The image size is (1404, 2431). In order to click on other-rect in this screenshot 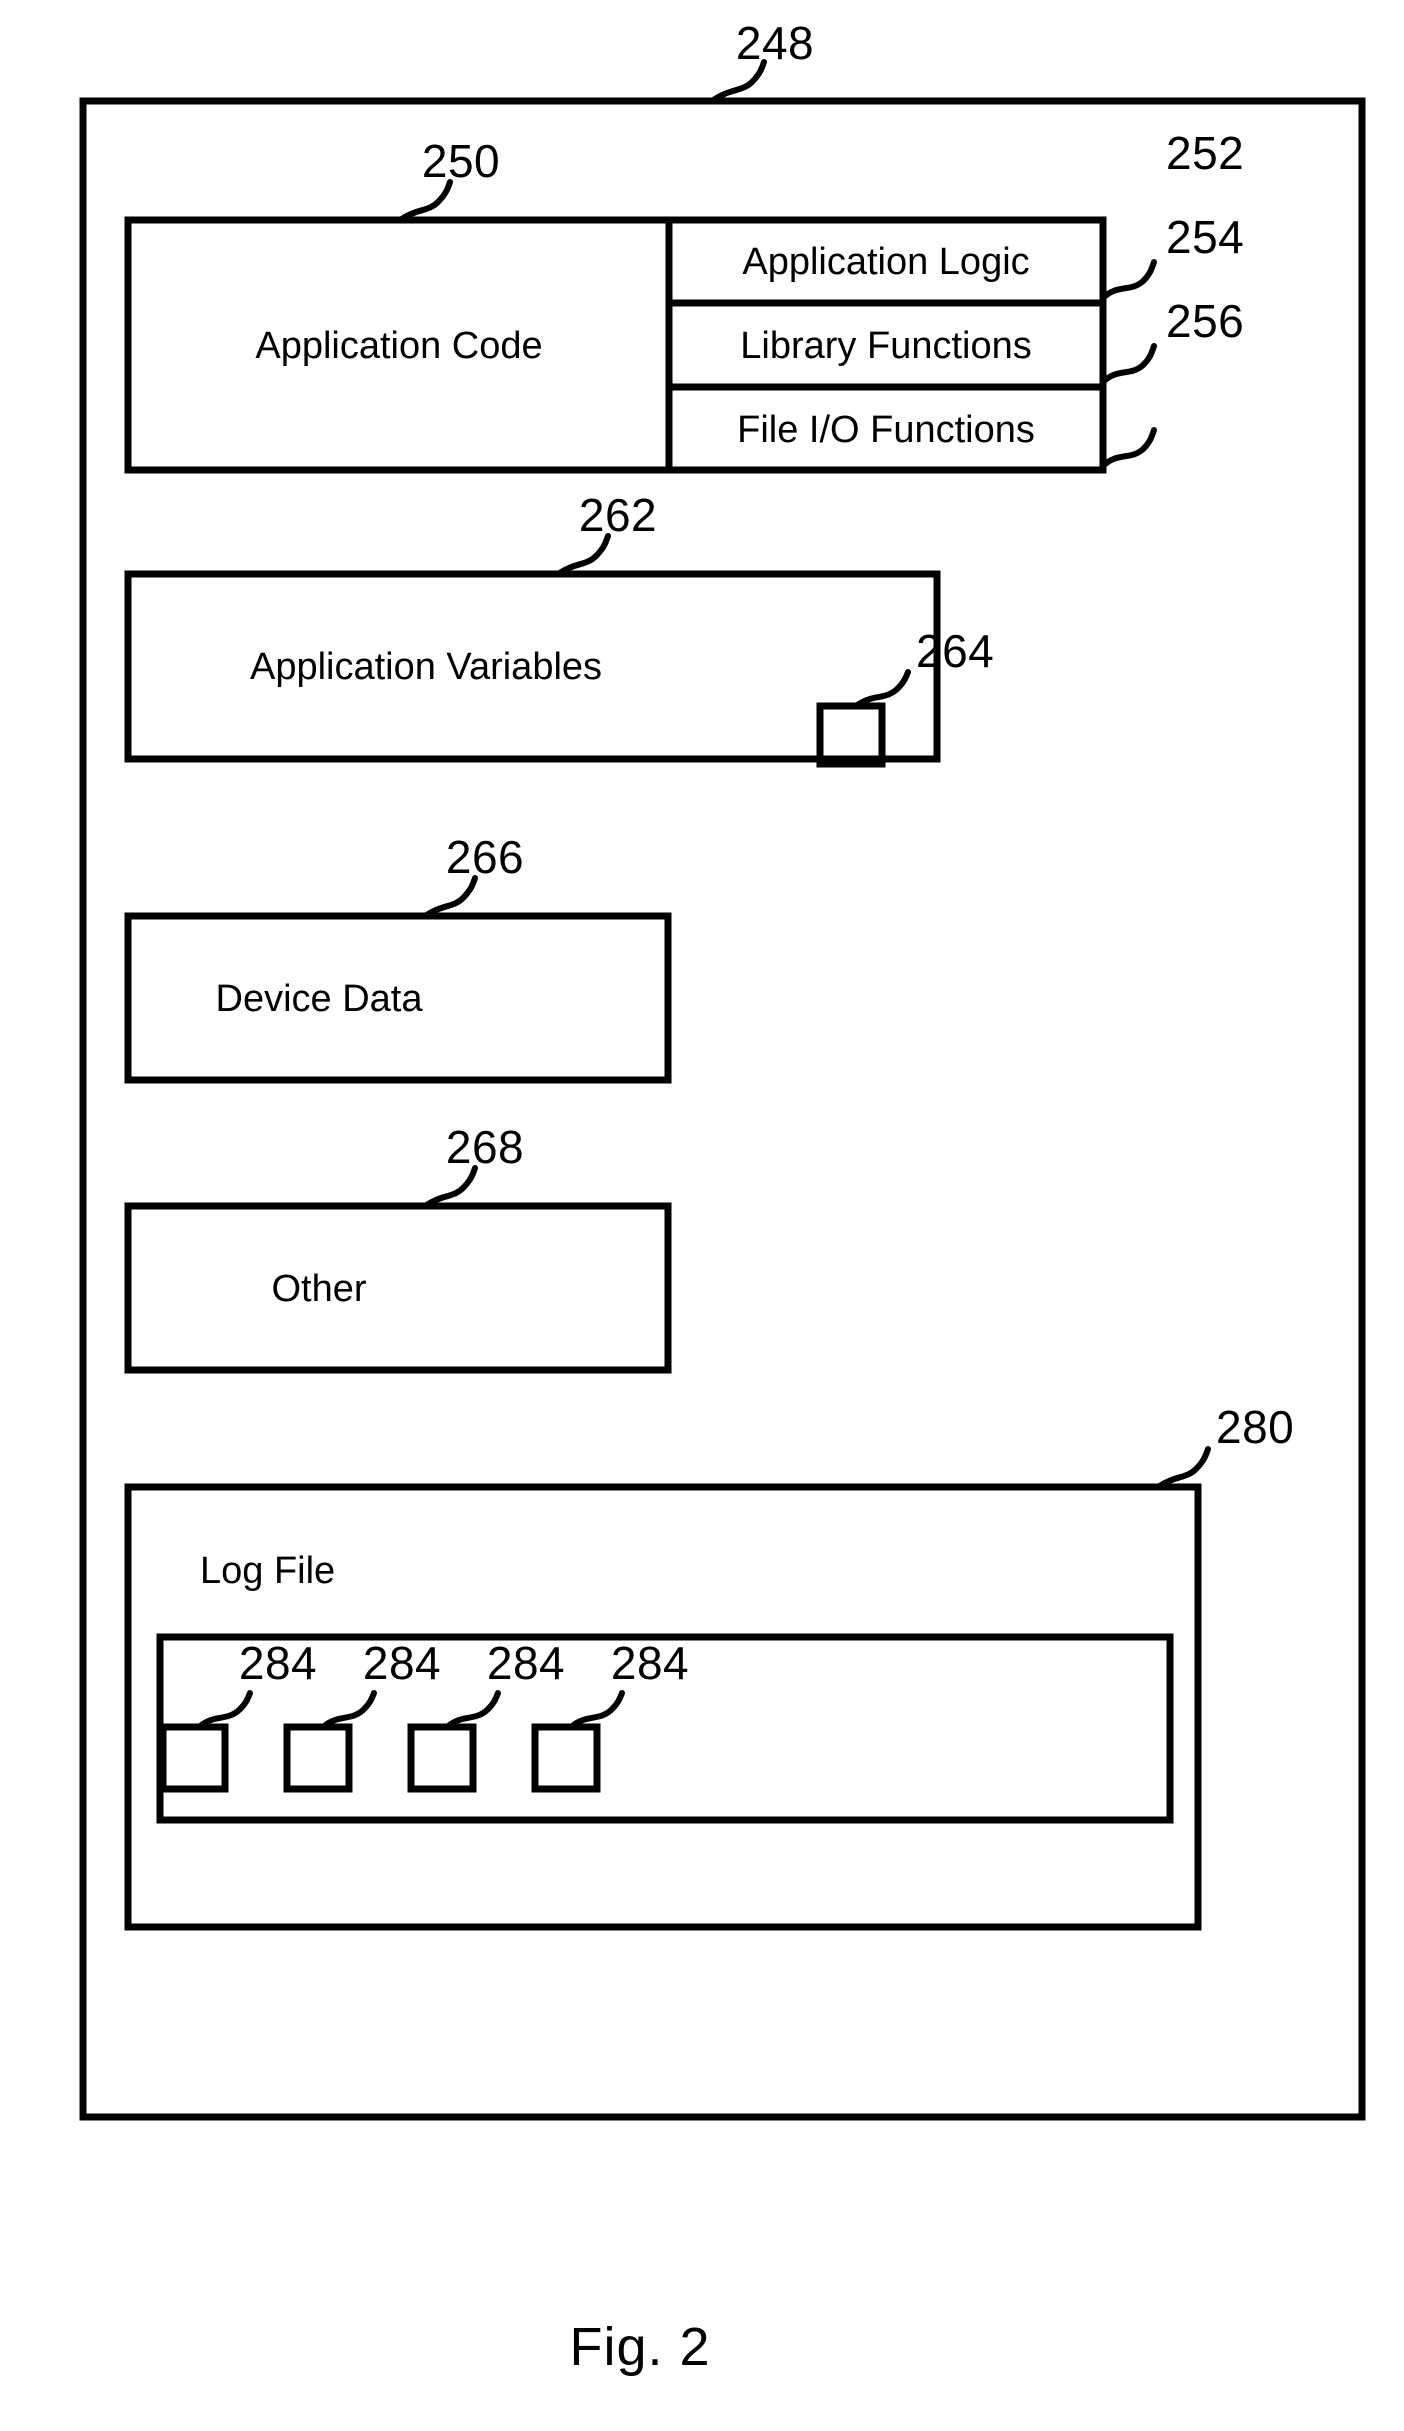, I will do `click(398, 1288)`.